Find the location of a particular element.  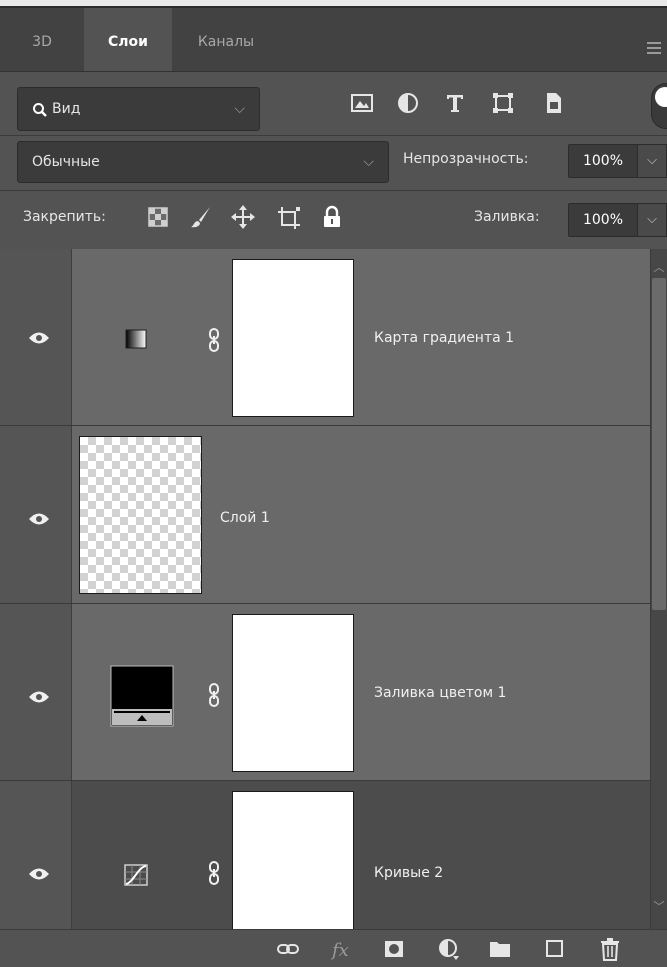

new-adjustment-icon is located at coordinates (448, 949).